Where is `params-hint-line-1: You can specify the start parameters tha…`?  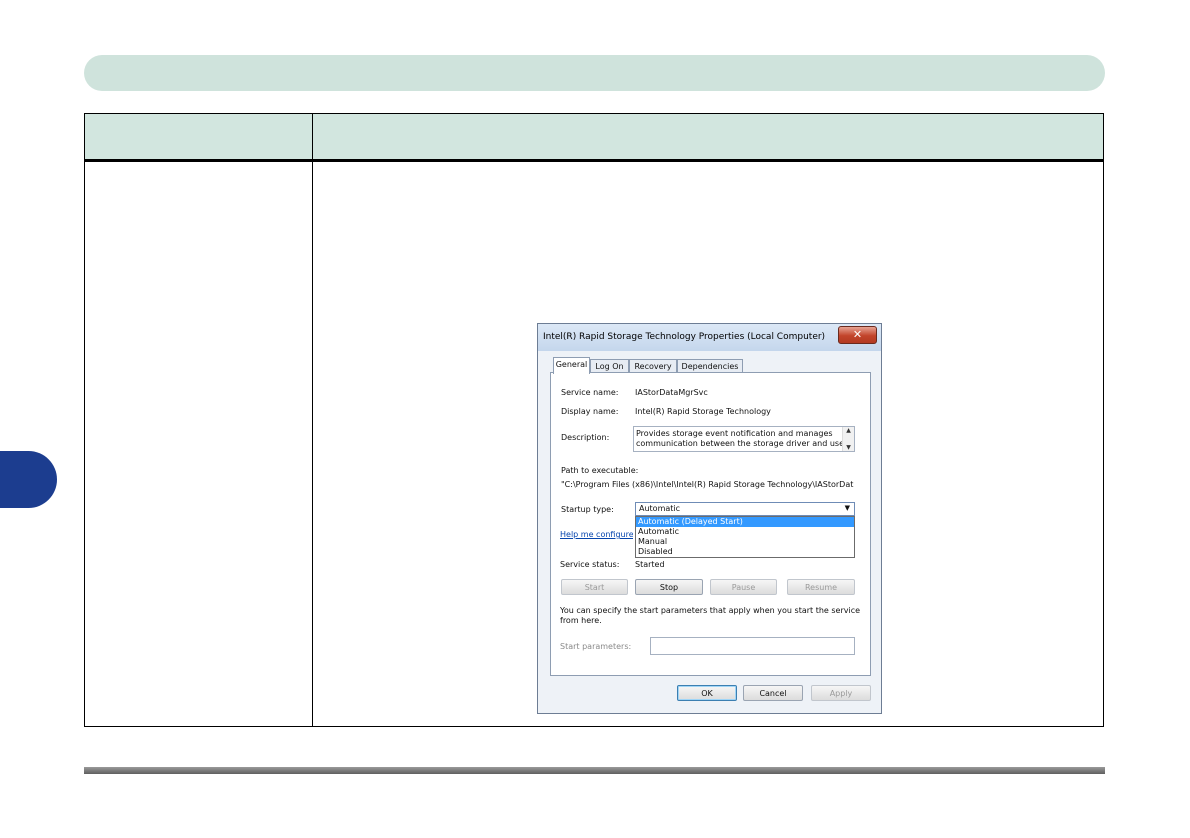
params-hint-line-1: You can specify the start parameters tha… is located at coordinates (710, 610).